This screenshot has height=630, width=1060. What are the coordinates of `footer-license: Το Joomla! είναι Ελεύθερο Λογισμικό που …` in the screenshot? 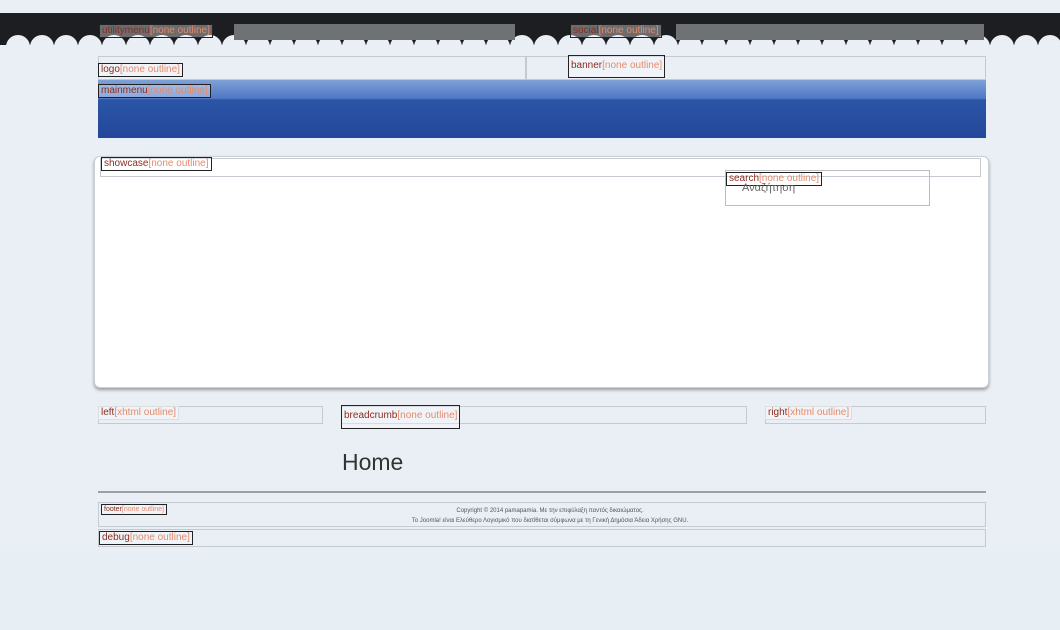 It's located at (550, 521).